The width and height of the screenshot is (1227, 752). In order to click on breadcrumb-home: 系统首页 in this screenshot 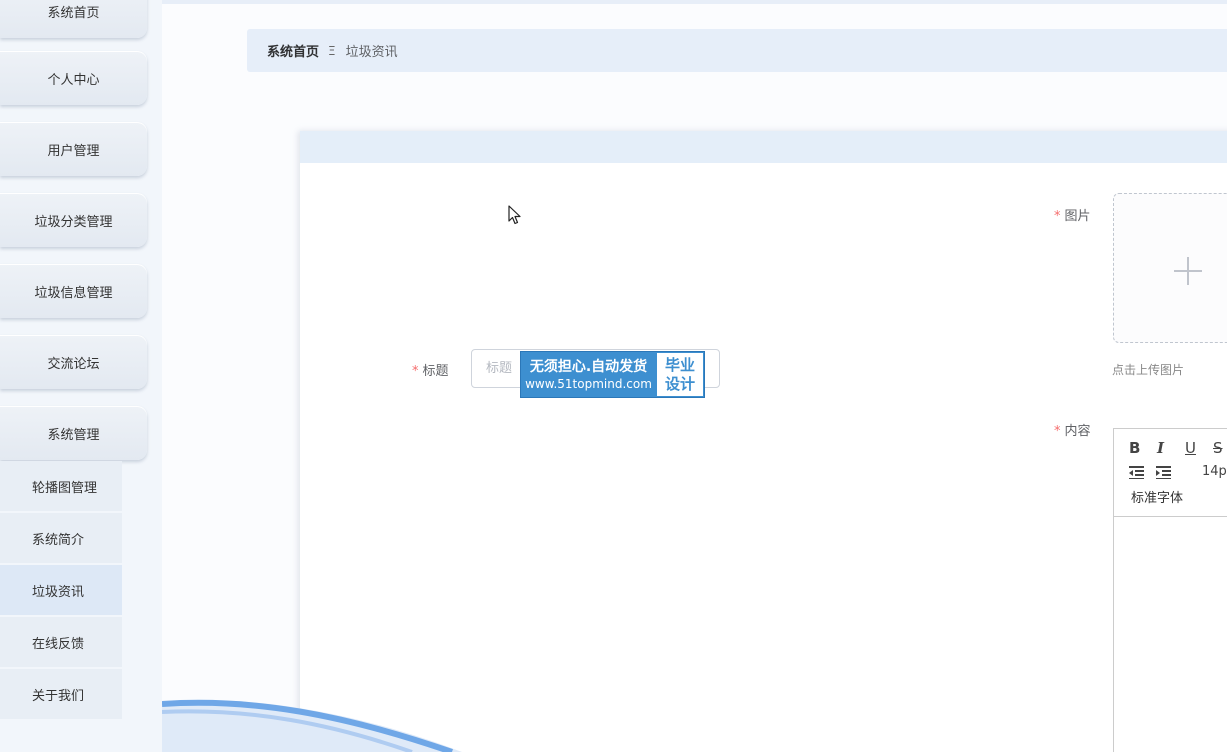, I will do `click(293, 50)`.